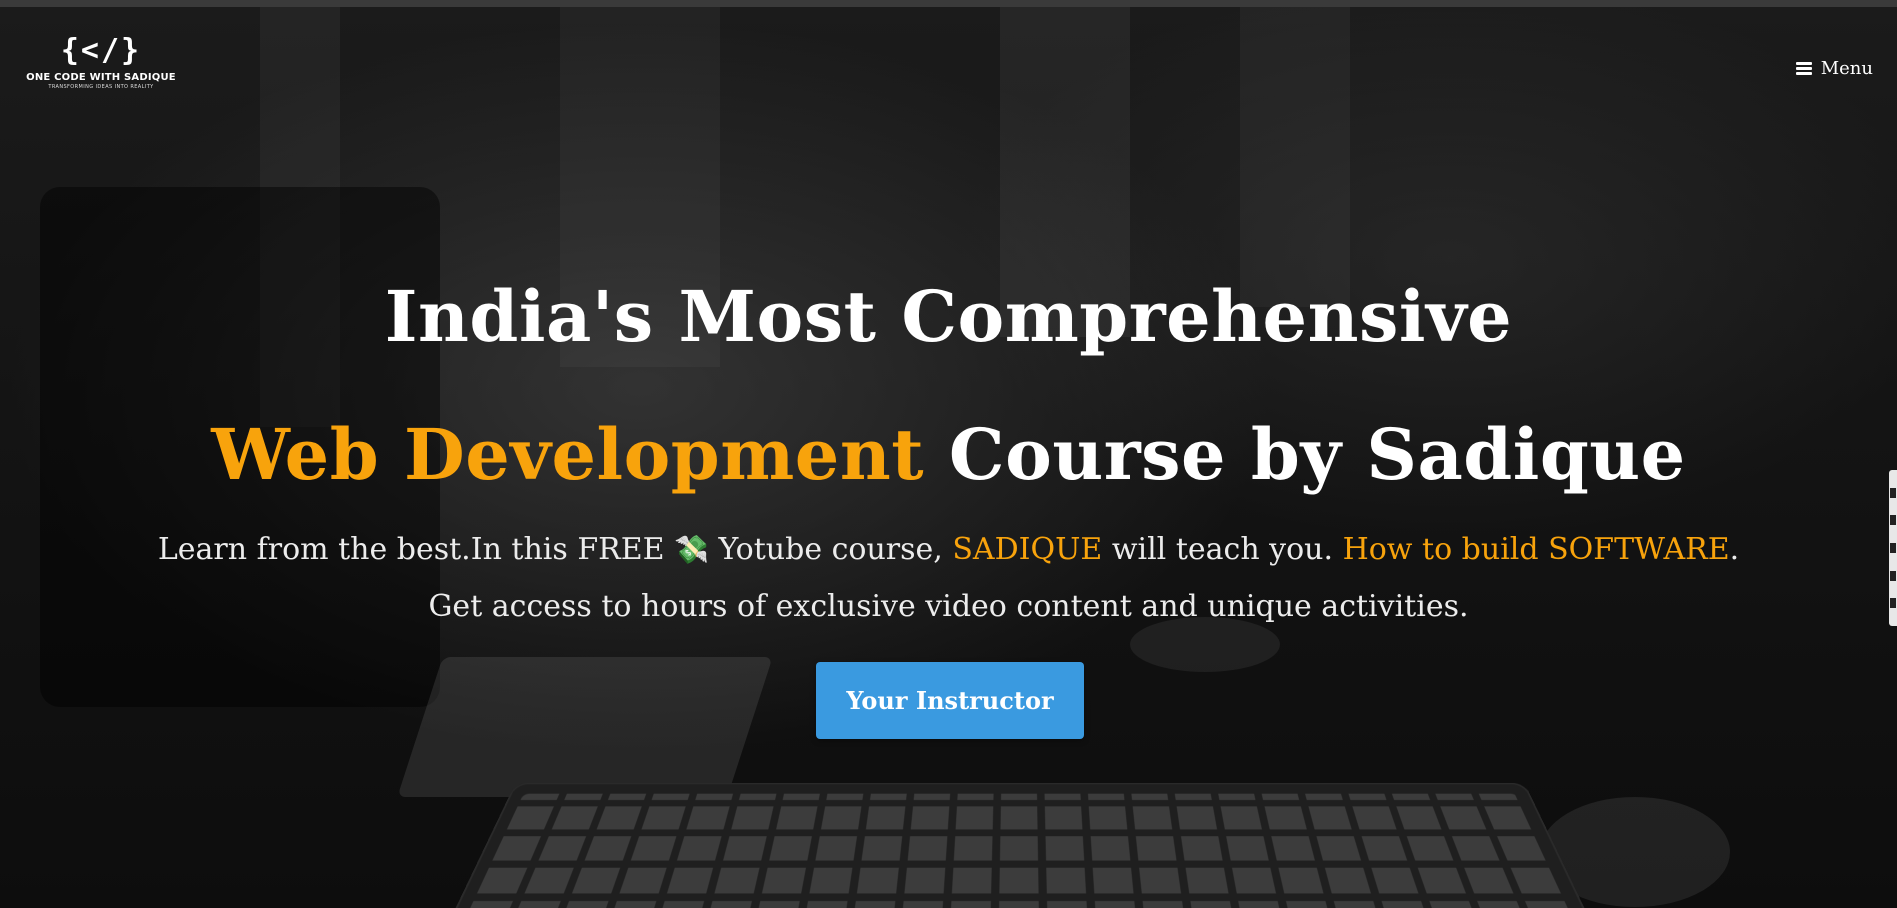 The image size is (1897, 908). What do you see at coordinates (1305, 454) in the screenshot?
I see `hero-title-rest: Course by Sadique` at bounding box center [1305, 454].